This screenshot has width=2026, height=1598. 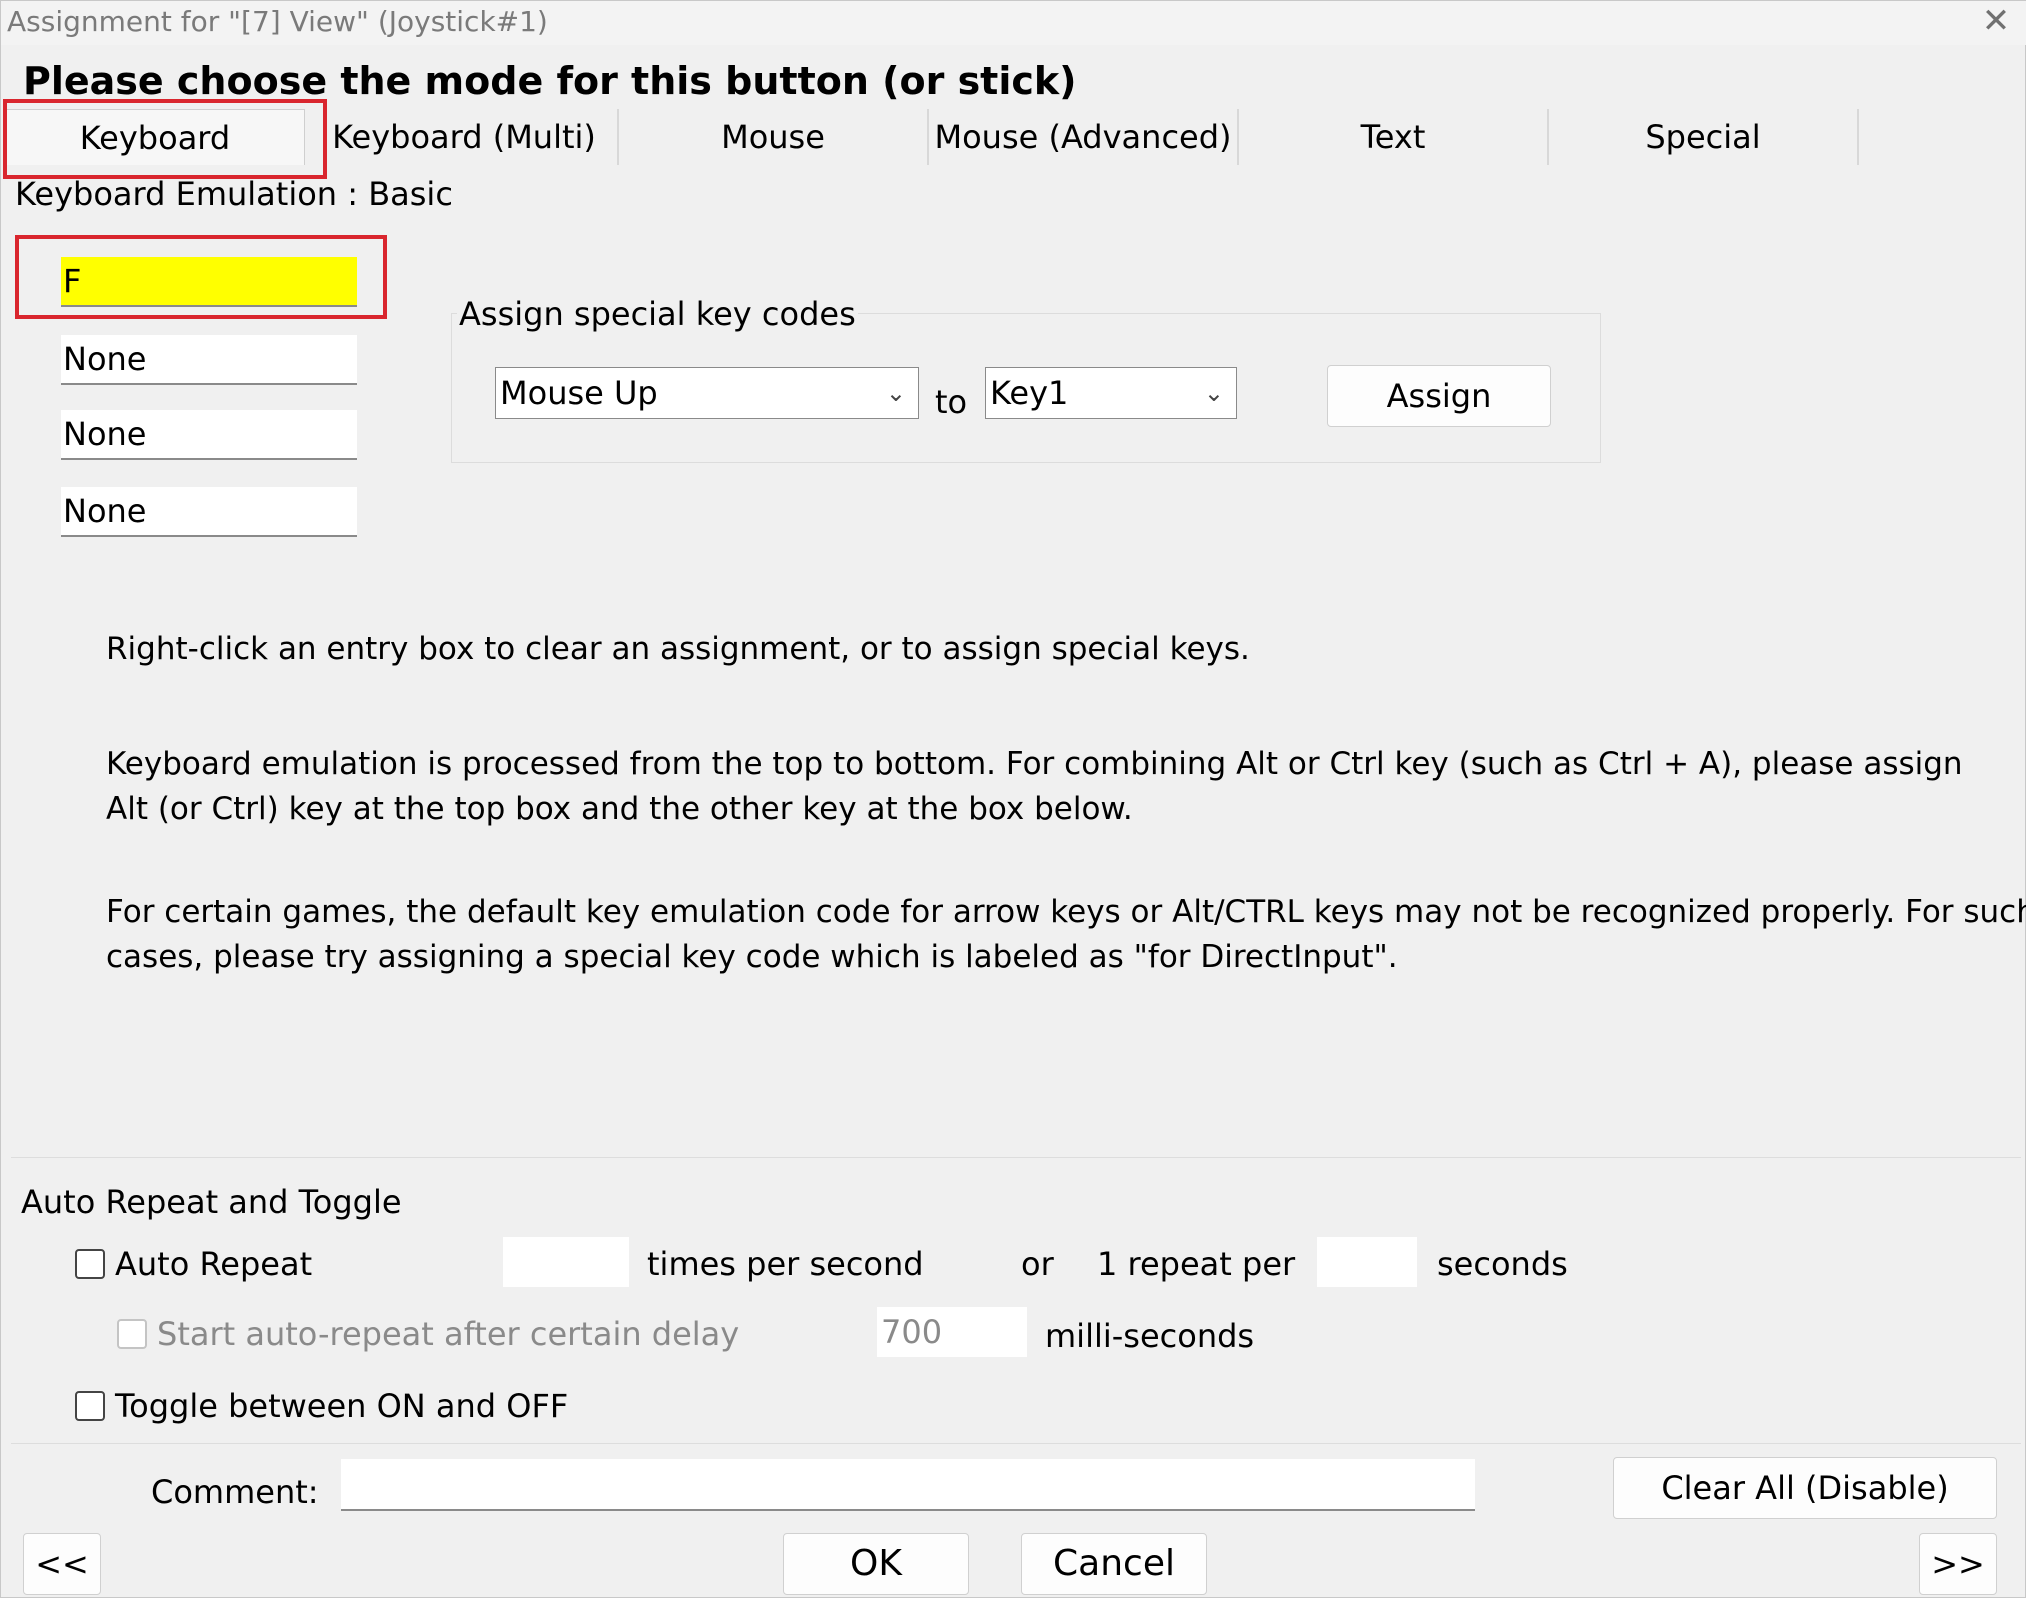 What do you see at coordinates (132, 1334) in the screenshot?
I see `delay-checkbox` at bounding box center [132, 1334].